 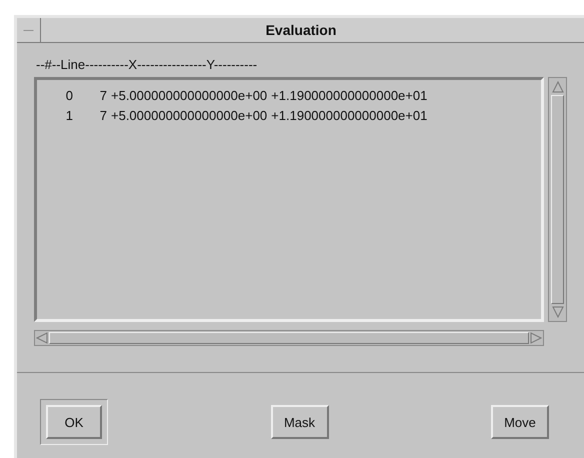 I want to click on mask-button: Mask, so click(x=299, y=422).